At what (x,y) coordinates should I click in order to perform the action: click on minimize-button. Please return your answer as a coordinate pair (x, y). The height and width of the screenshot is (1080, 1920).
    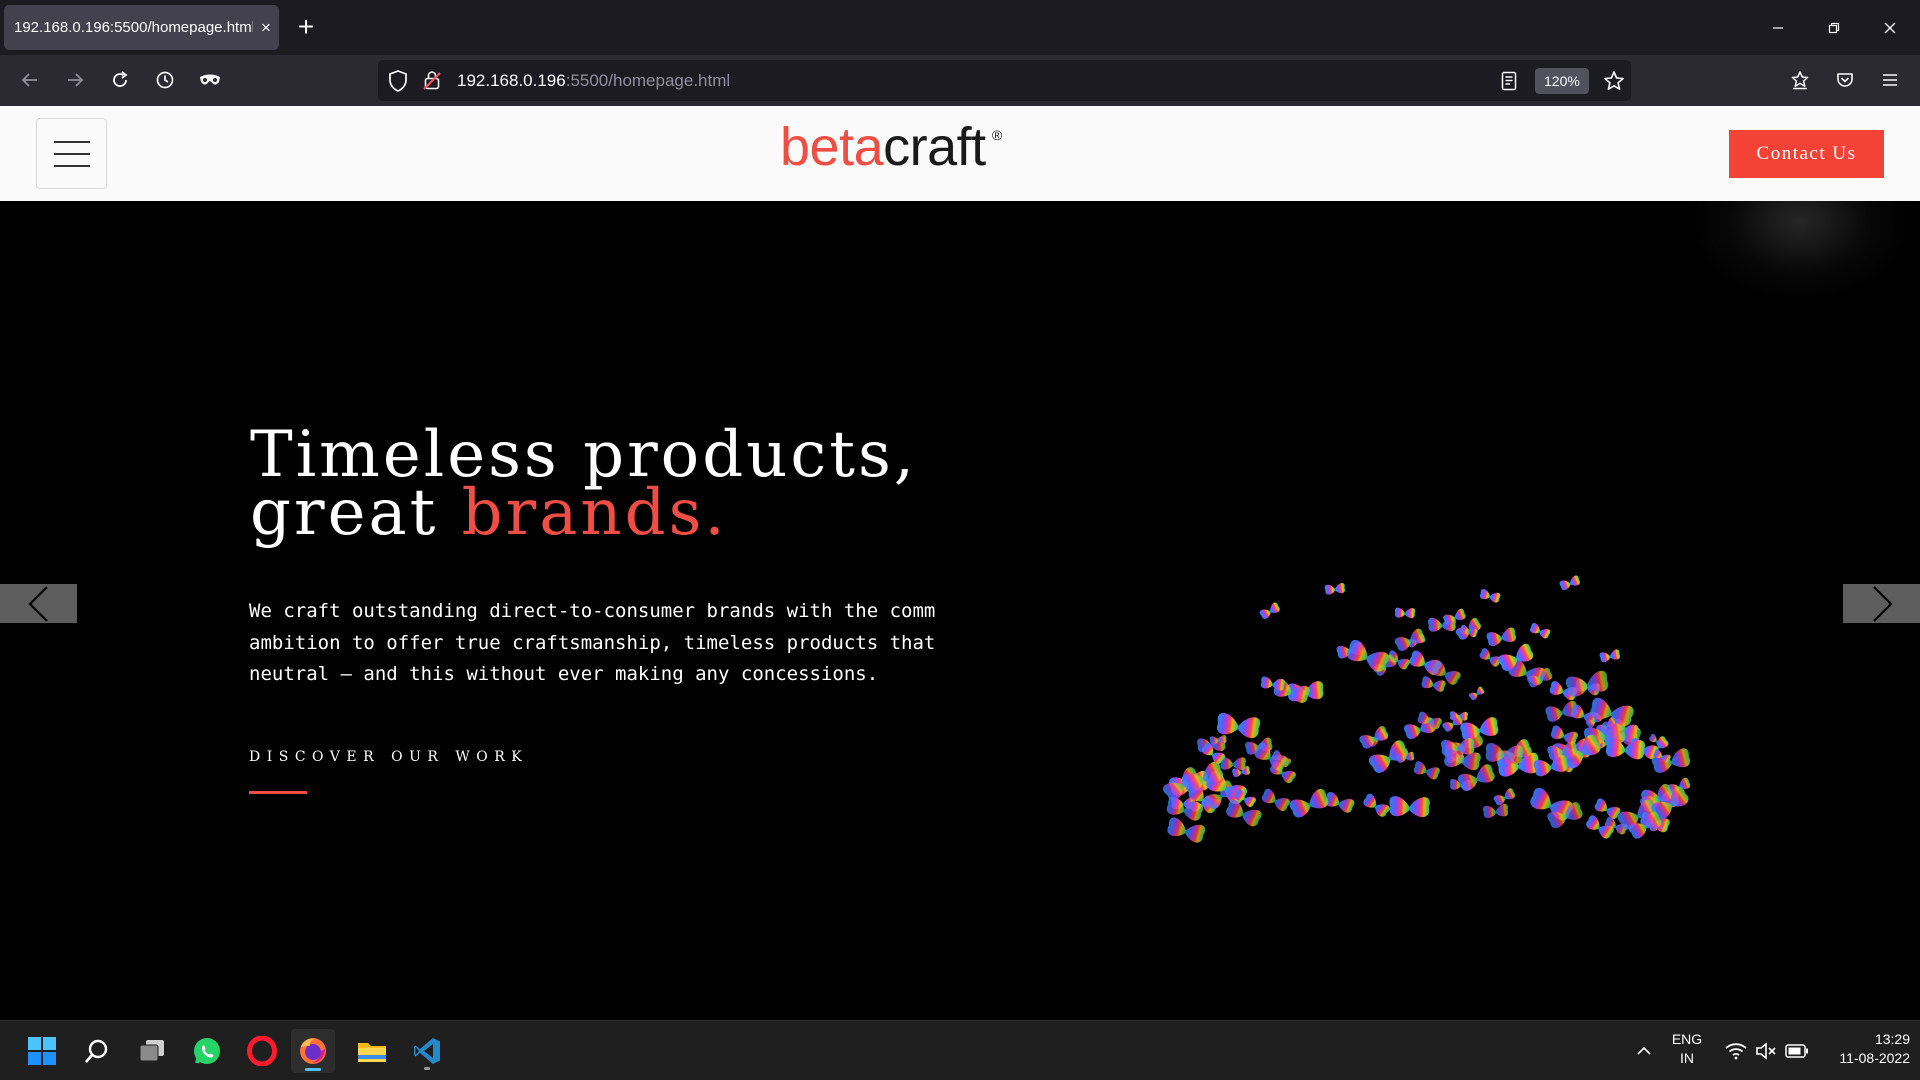
    Looking at the image, I should click on (1778, 27).